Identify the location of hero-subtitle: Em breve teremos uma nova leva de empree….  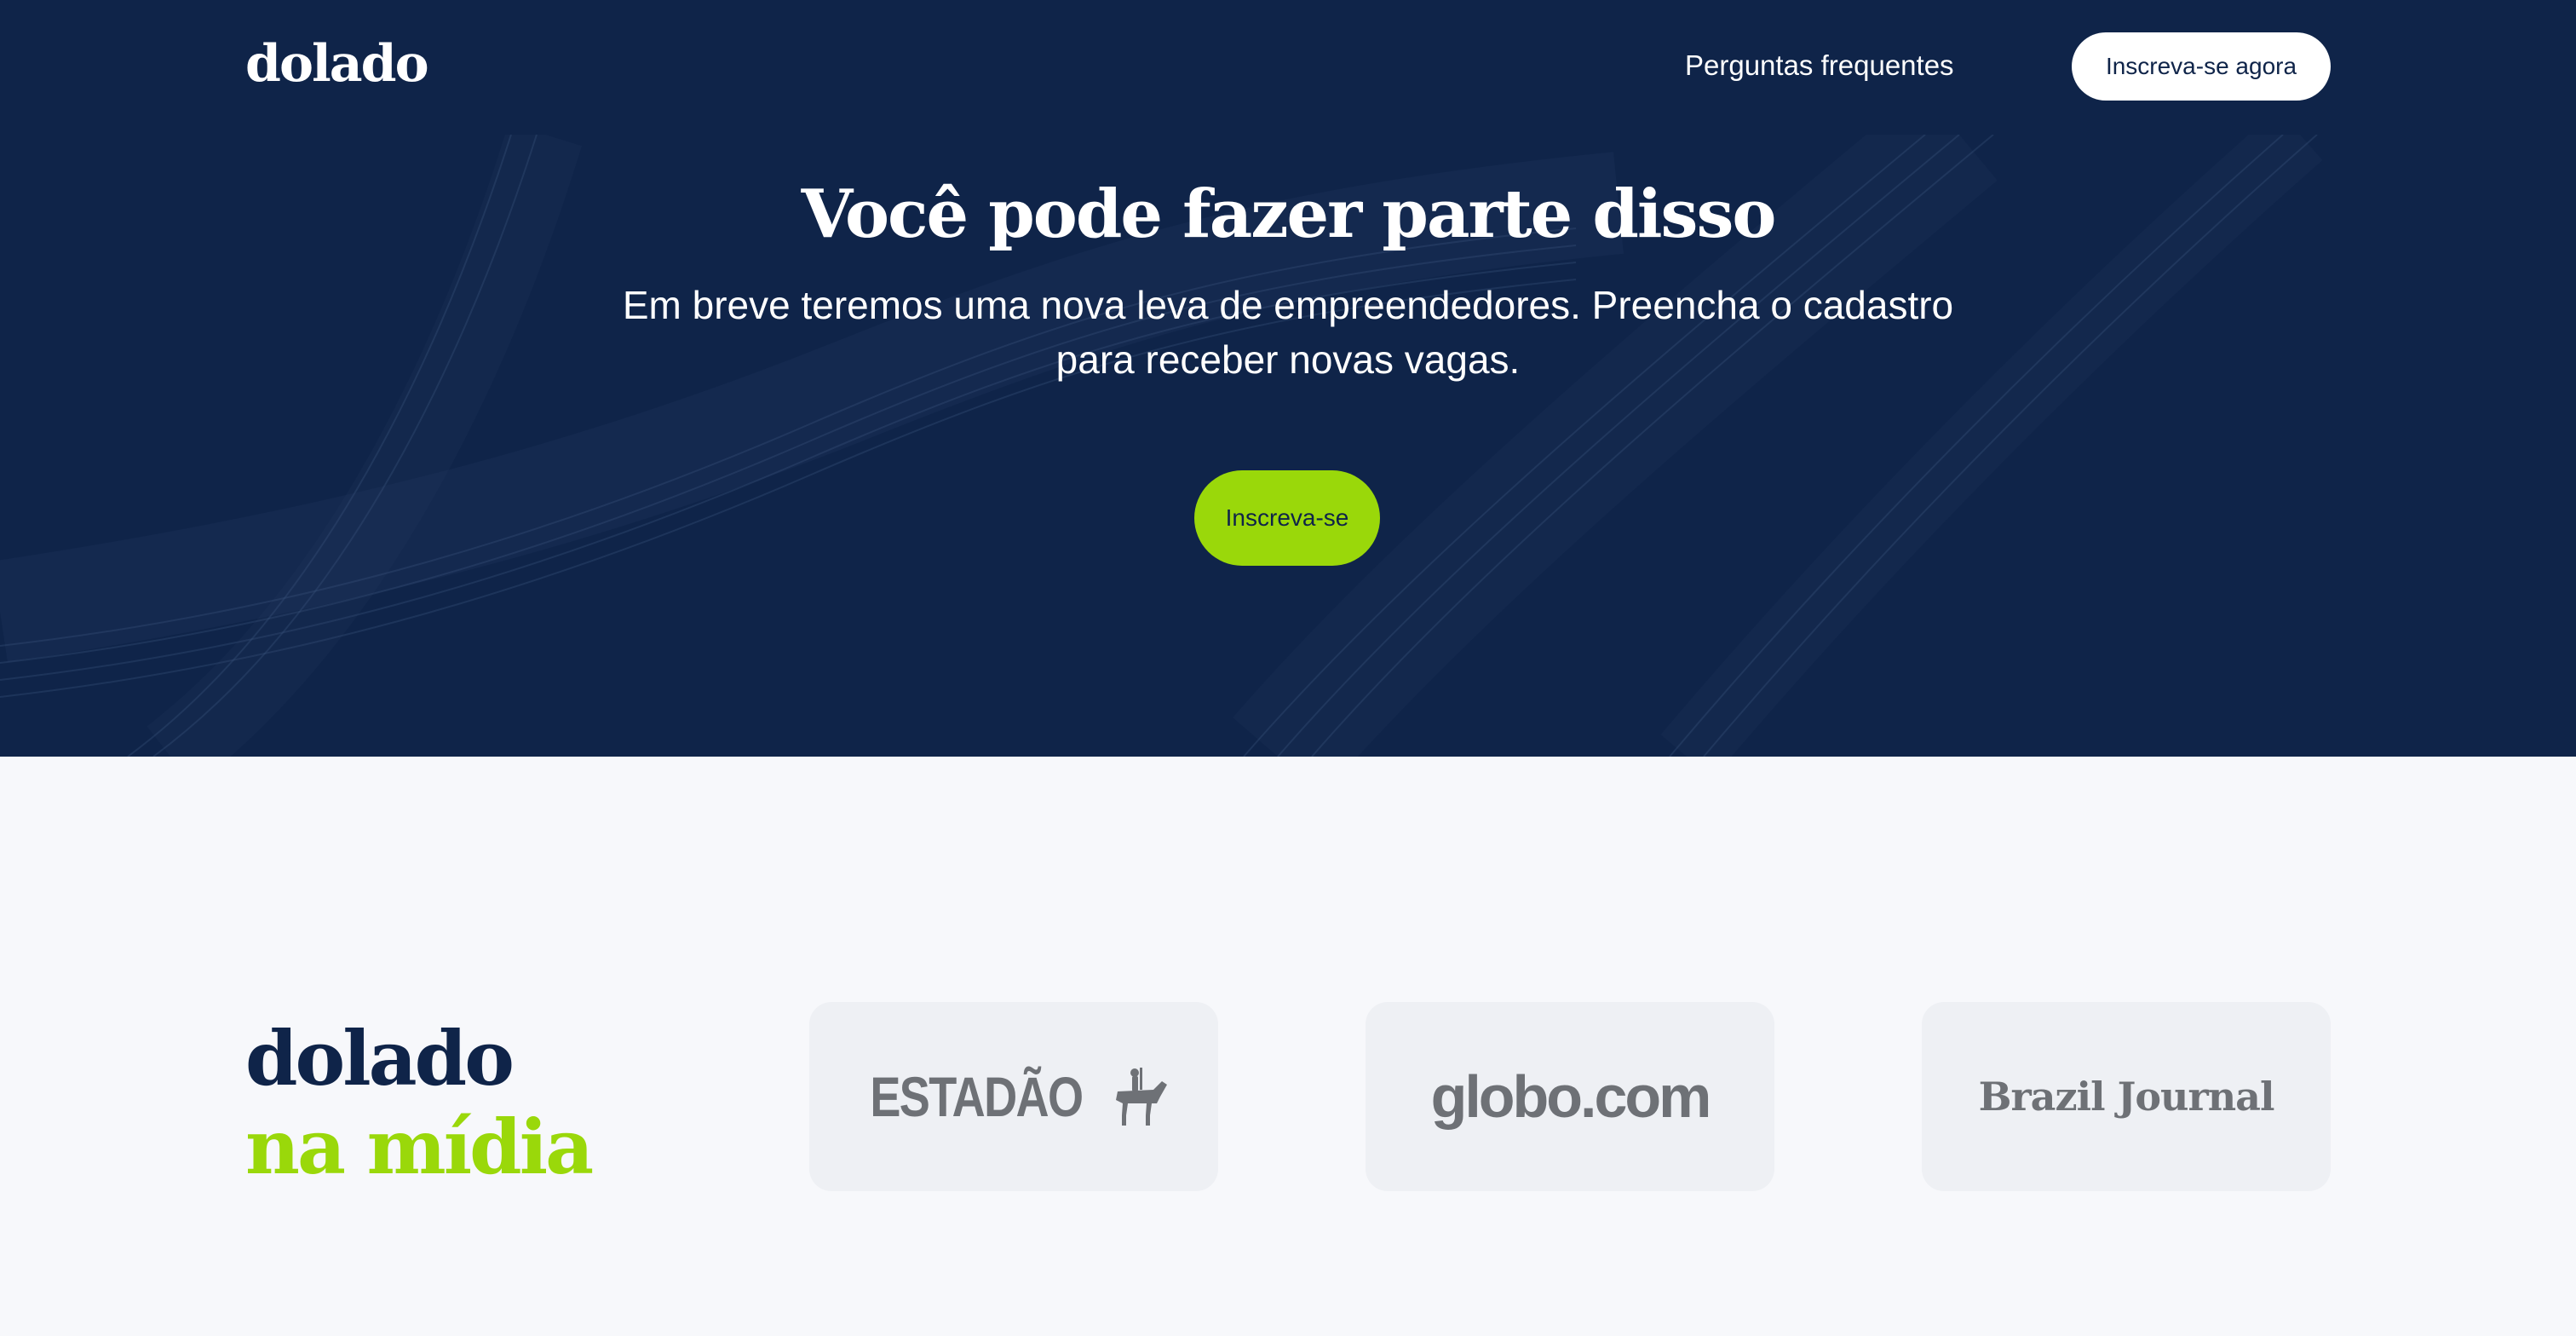
(1288, 332).